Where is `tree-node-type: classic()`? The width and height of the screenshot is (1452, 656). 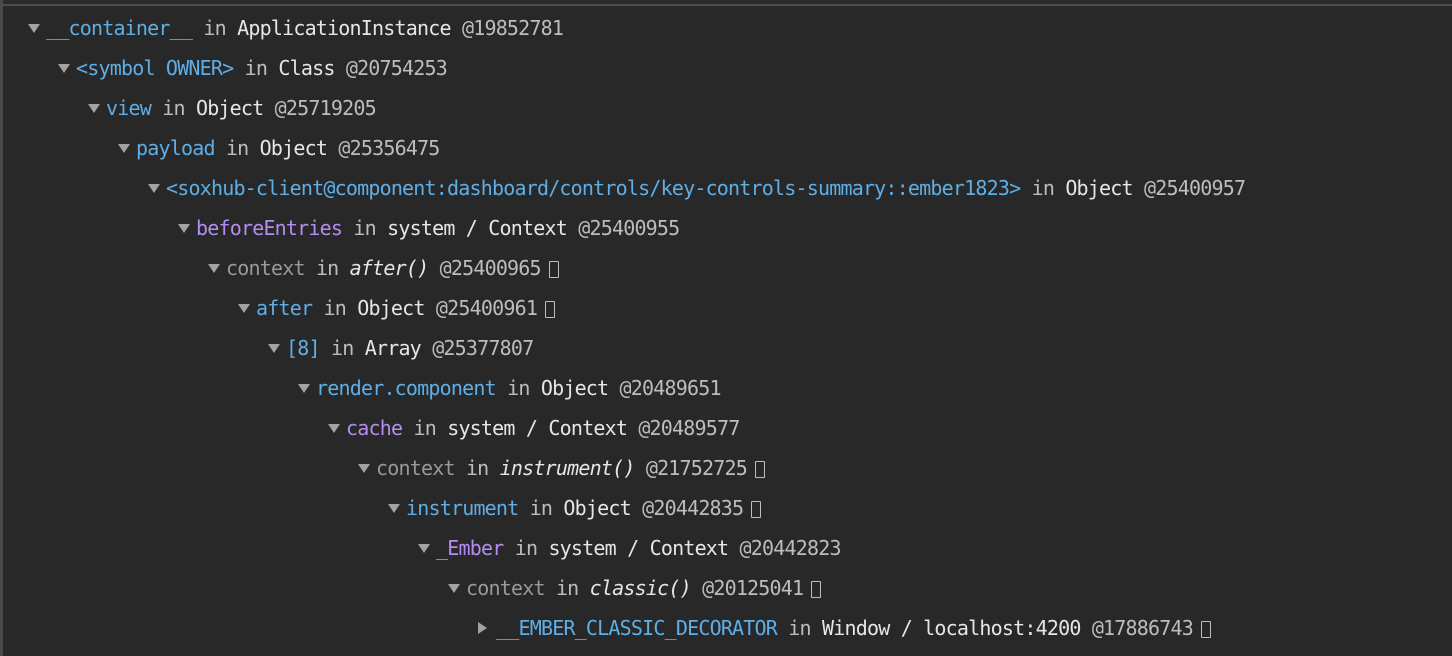 tree-node-type: classic() is located at coordinates (640, 588).